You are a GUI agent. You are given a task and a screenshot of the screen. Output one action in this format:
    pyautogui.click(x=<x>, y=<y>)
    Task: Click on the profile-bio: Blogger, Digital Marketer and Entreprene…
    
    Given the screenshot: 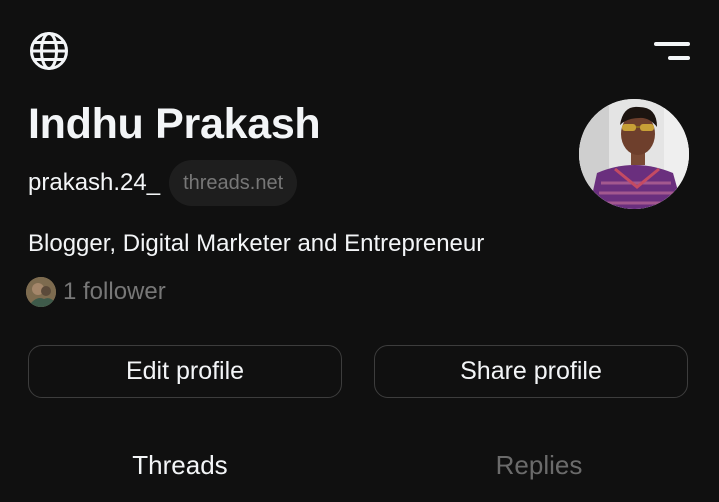 What is the action you would take?
    pyautogui.click(x=256, y=243)
    